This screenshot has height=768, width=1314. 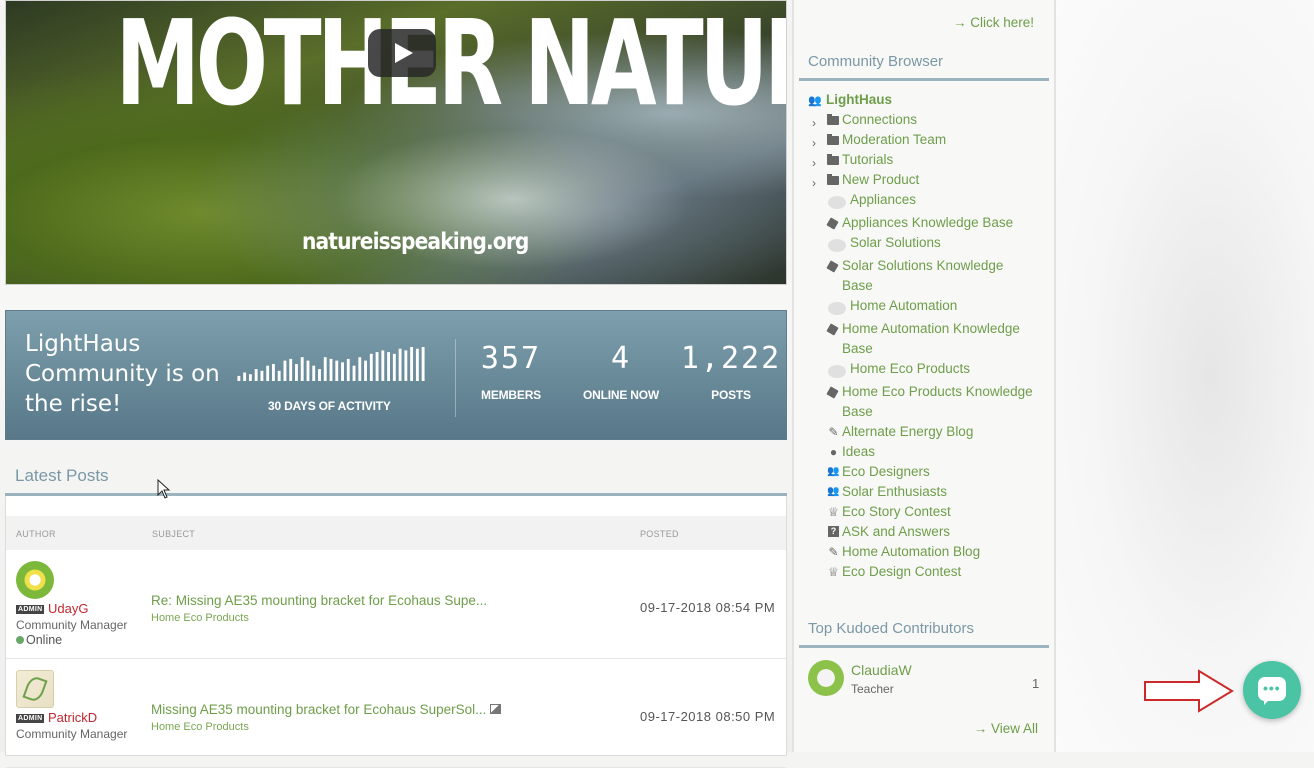 I want to click on activity-label: 30 DAYS OF ACTIVITY, so click(x=329, y=406).